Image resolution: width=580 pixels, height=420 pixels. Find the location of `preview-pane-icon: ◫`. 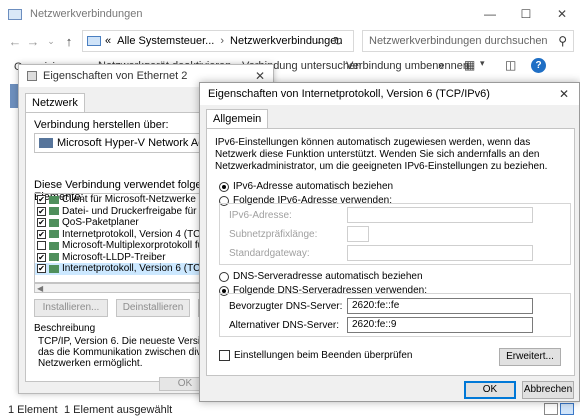

preview-pane-icon: ◫ is located at coordinates (510, 65).